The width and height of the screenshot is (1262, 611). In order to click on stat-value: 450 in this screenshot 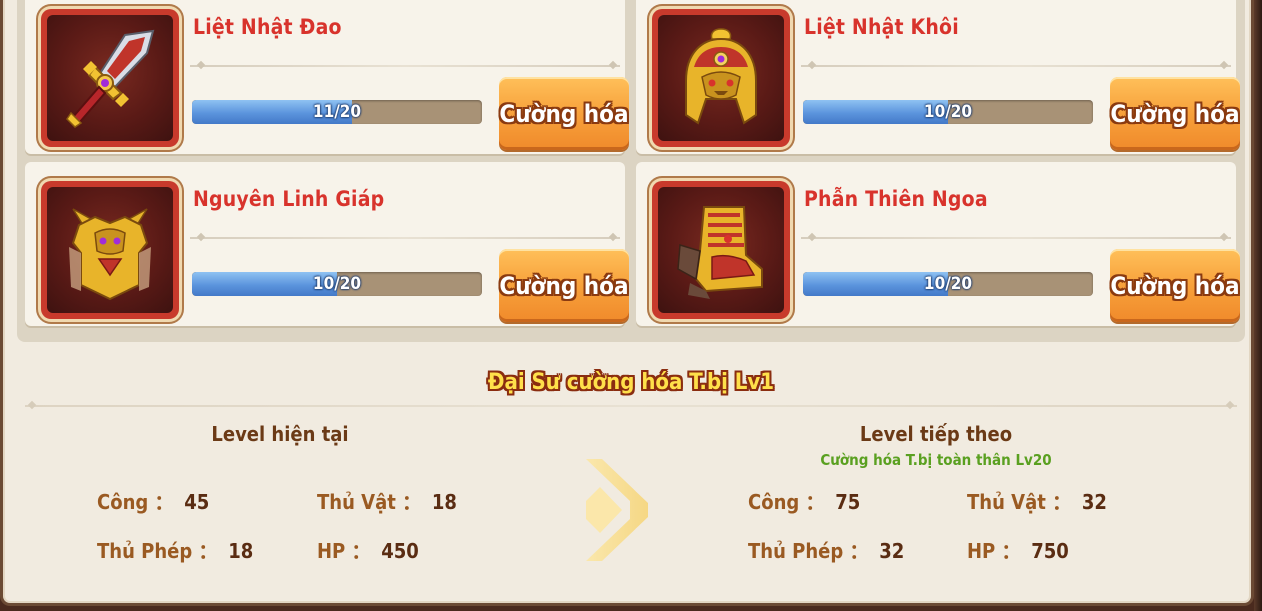, I will do `click(400, 551)`.